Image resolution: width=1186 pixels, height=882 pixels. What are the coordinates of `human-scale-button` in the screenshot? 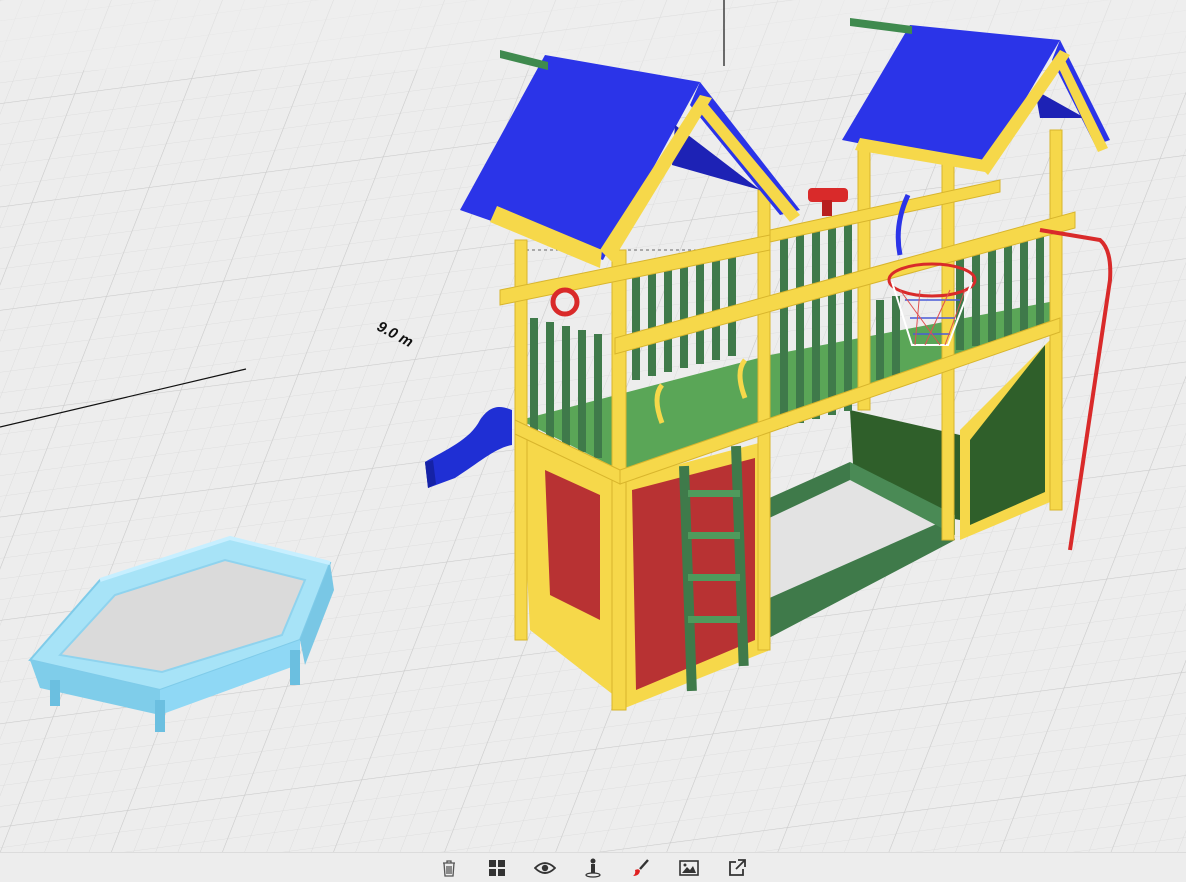 It's located at (593, 868).